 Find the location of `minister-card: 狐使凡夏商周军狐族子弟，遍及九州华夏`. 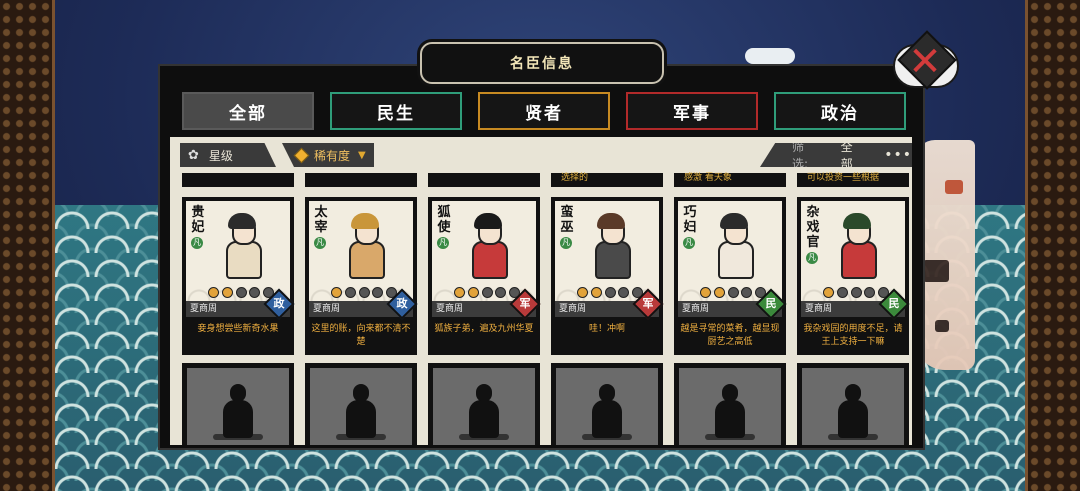

minister-card: 狐使凡夏商周军狐族子弟，遍及九州华夏 is located at coordinates (484, 276).